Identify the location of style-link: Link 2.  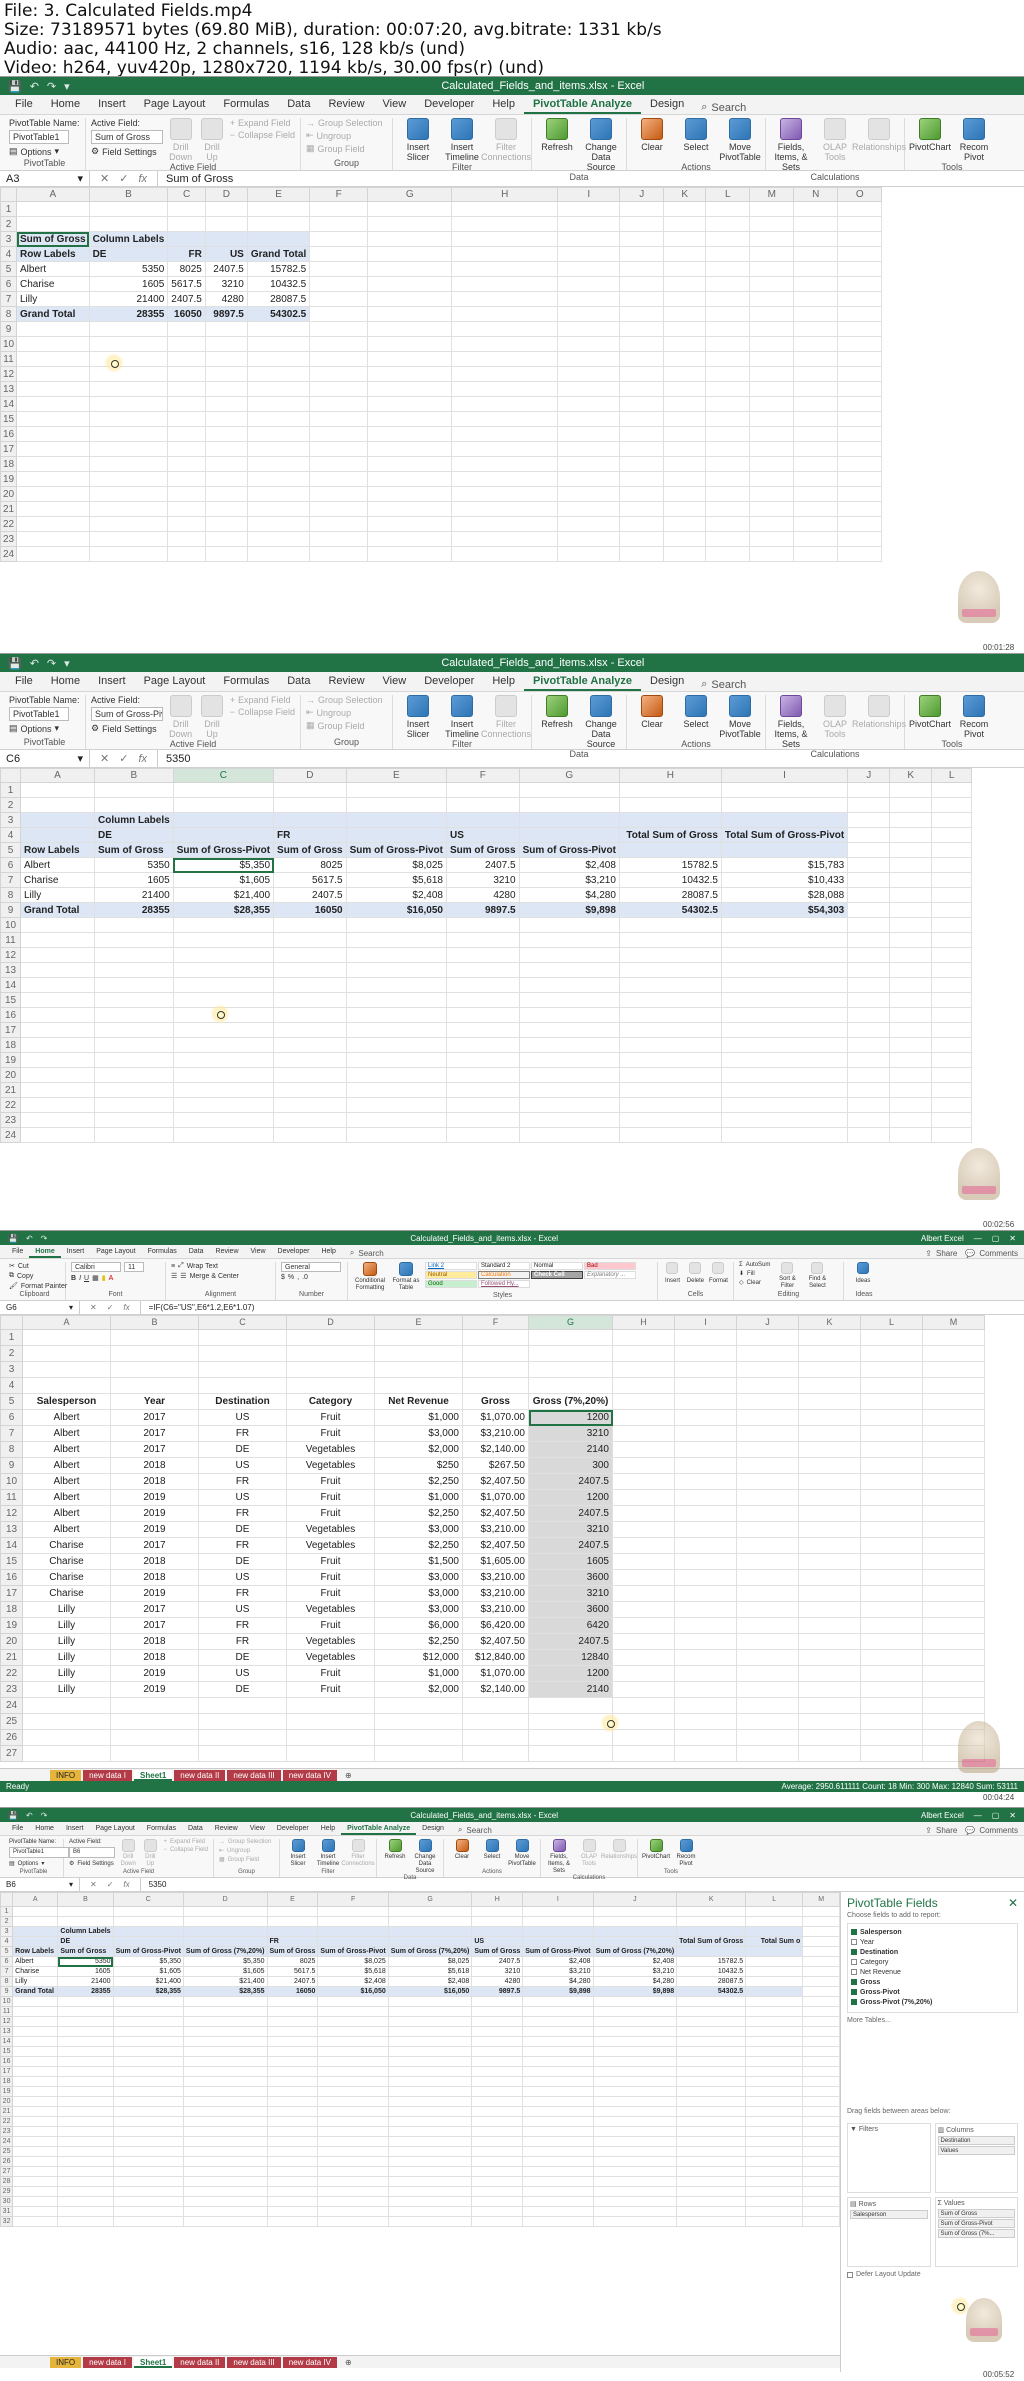
(451, 1266).